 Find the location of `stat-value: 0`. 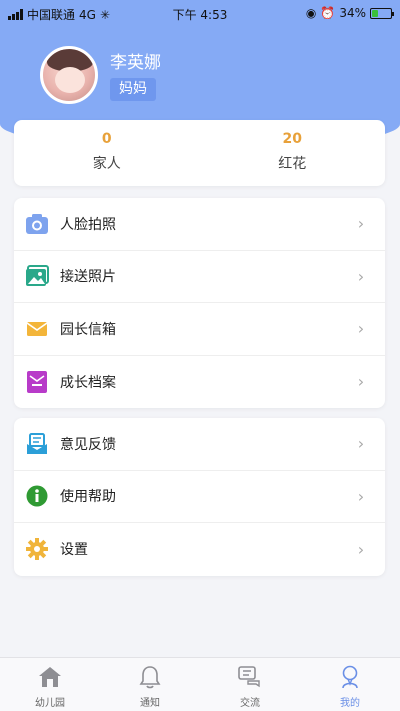

stat-value: 0 is located at coordinates (106, 139).